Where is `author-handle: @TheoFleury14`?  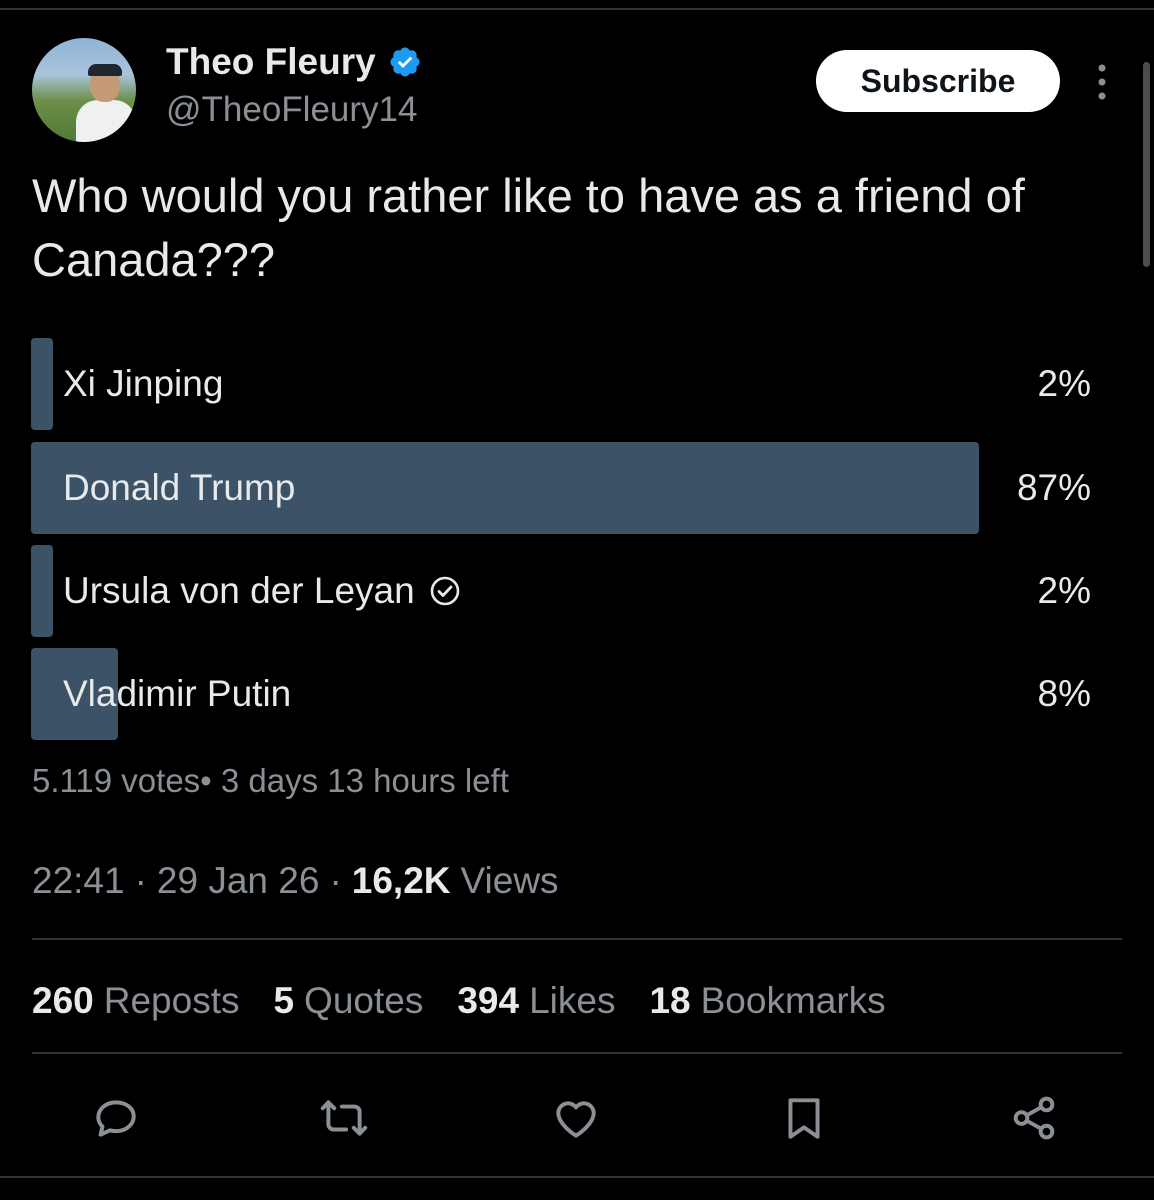
author-handle: @TheoFleury14 is located at coordinates (291, 110).